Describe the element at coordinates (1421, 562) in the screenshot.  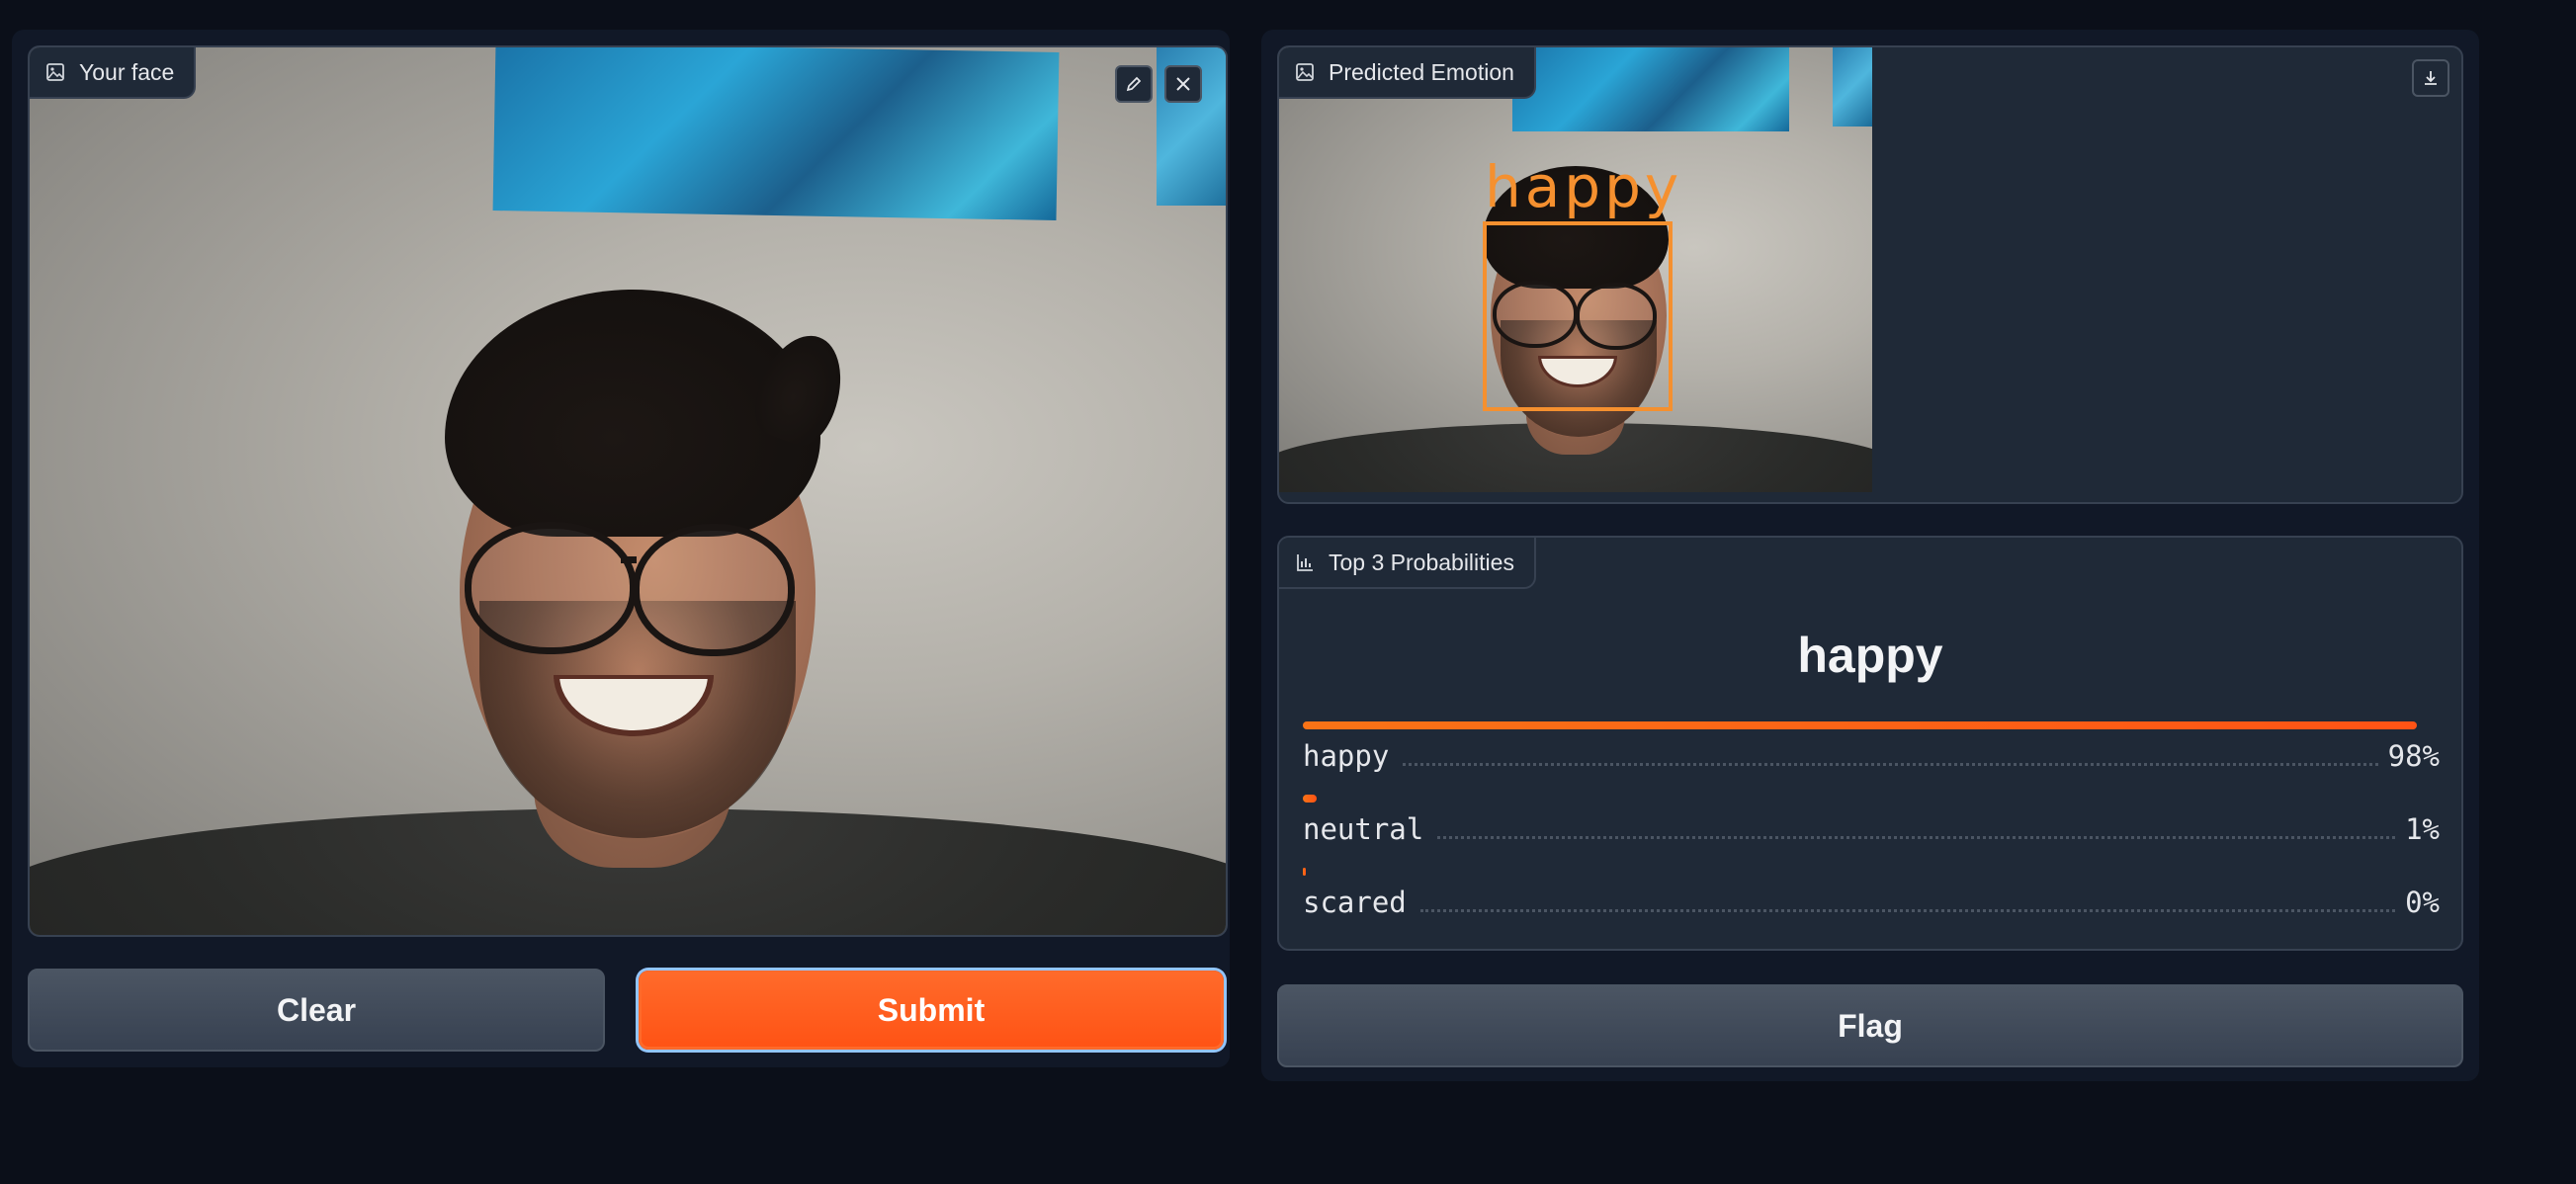
I see `probabilities-title: Top 3 Probabilities` at that location.